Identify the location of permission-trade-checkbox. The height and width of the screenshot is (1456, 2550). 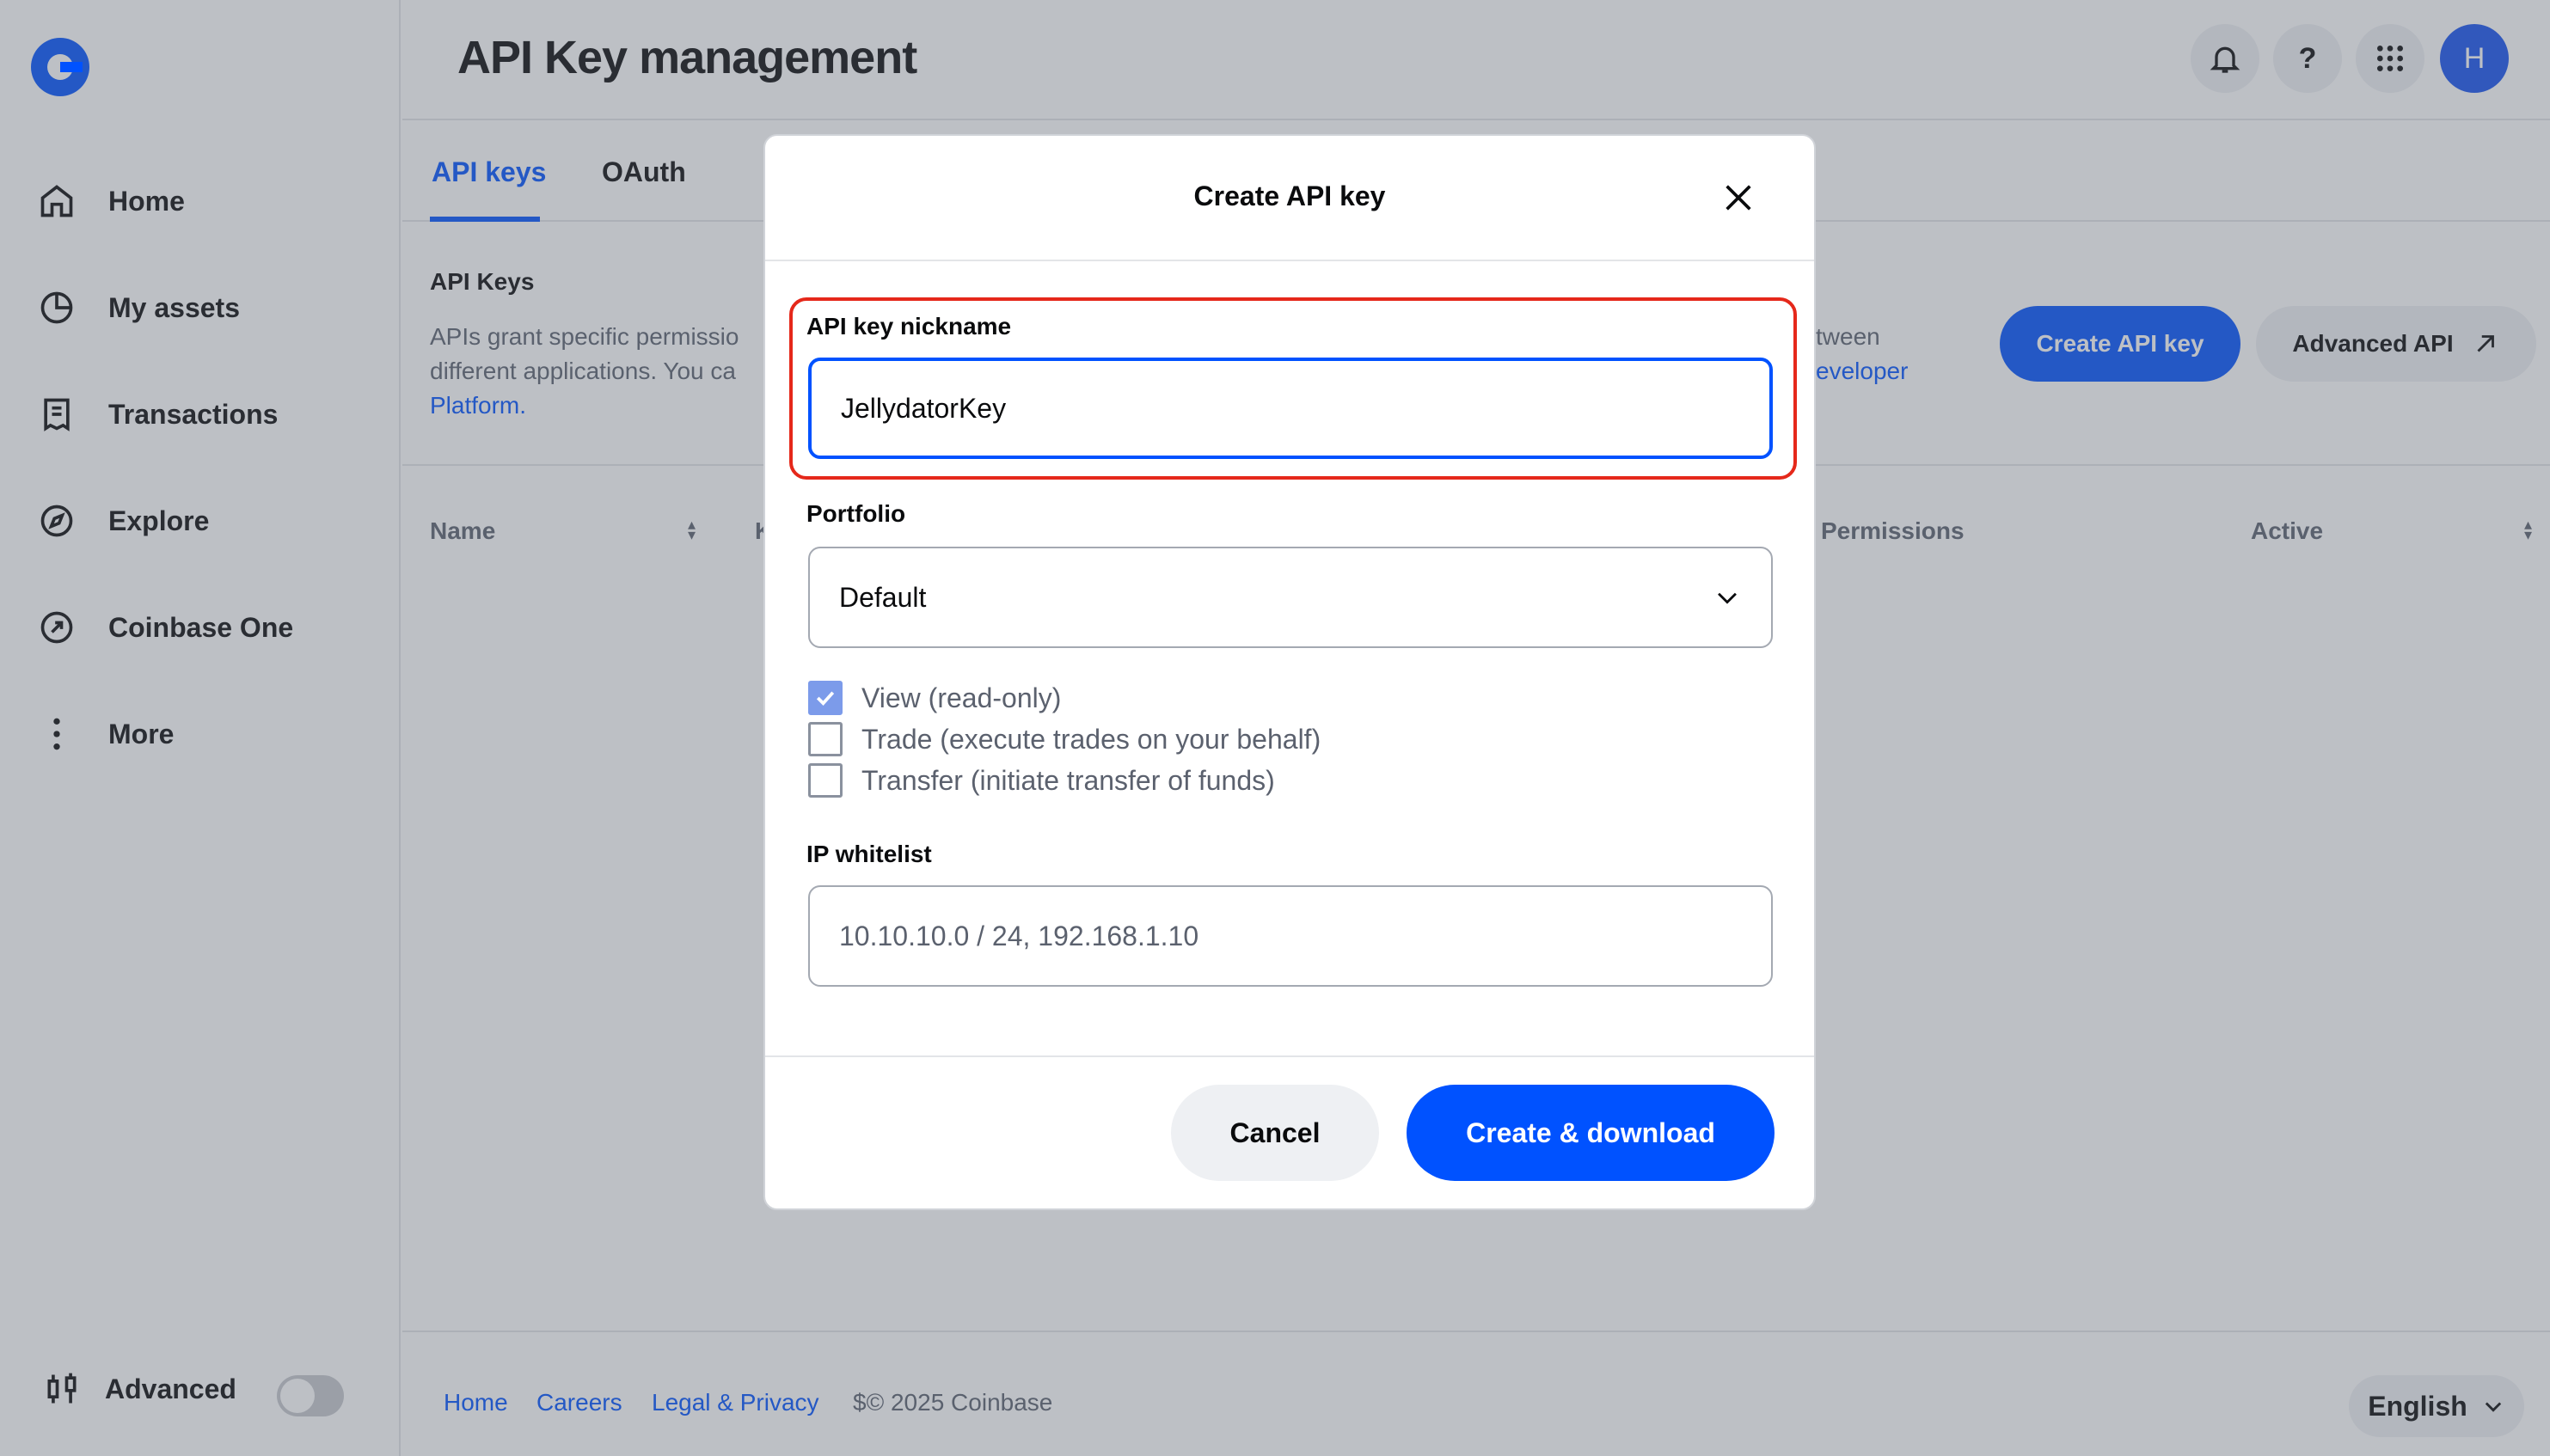
(825, 739).